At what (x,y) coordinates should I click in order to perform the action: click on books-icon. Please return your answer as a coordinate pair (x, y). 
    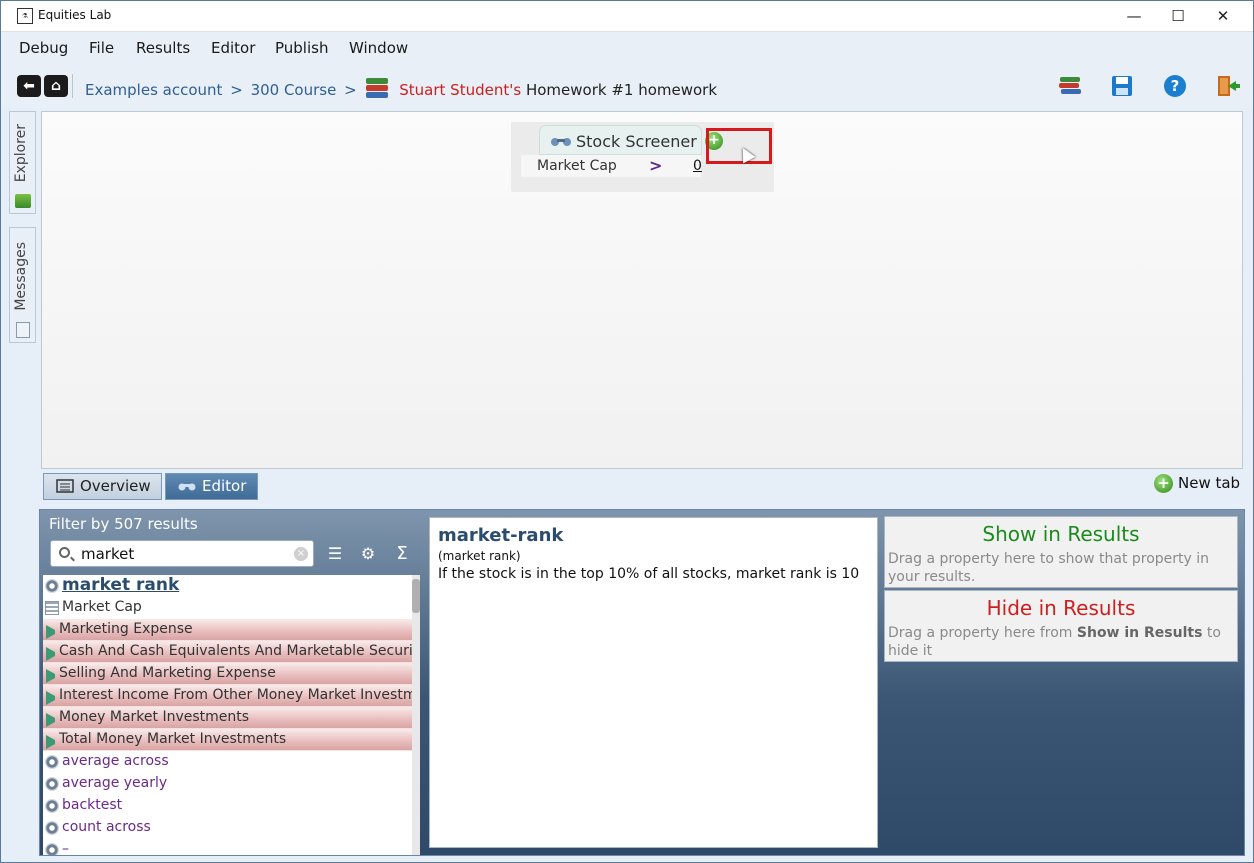
    Looking at the image, I should click on (377, 88).